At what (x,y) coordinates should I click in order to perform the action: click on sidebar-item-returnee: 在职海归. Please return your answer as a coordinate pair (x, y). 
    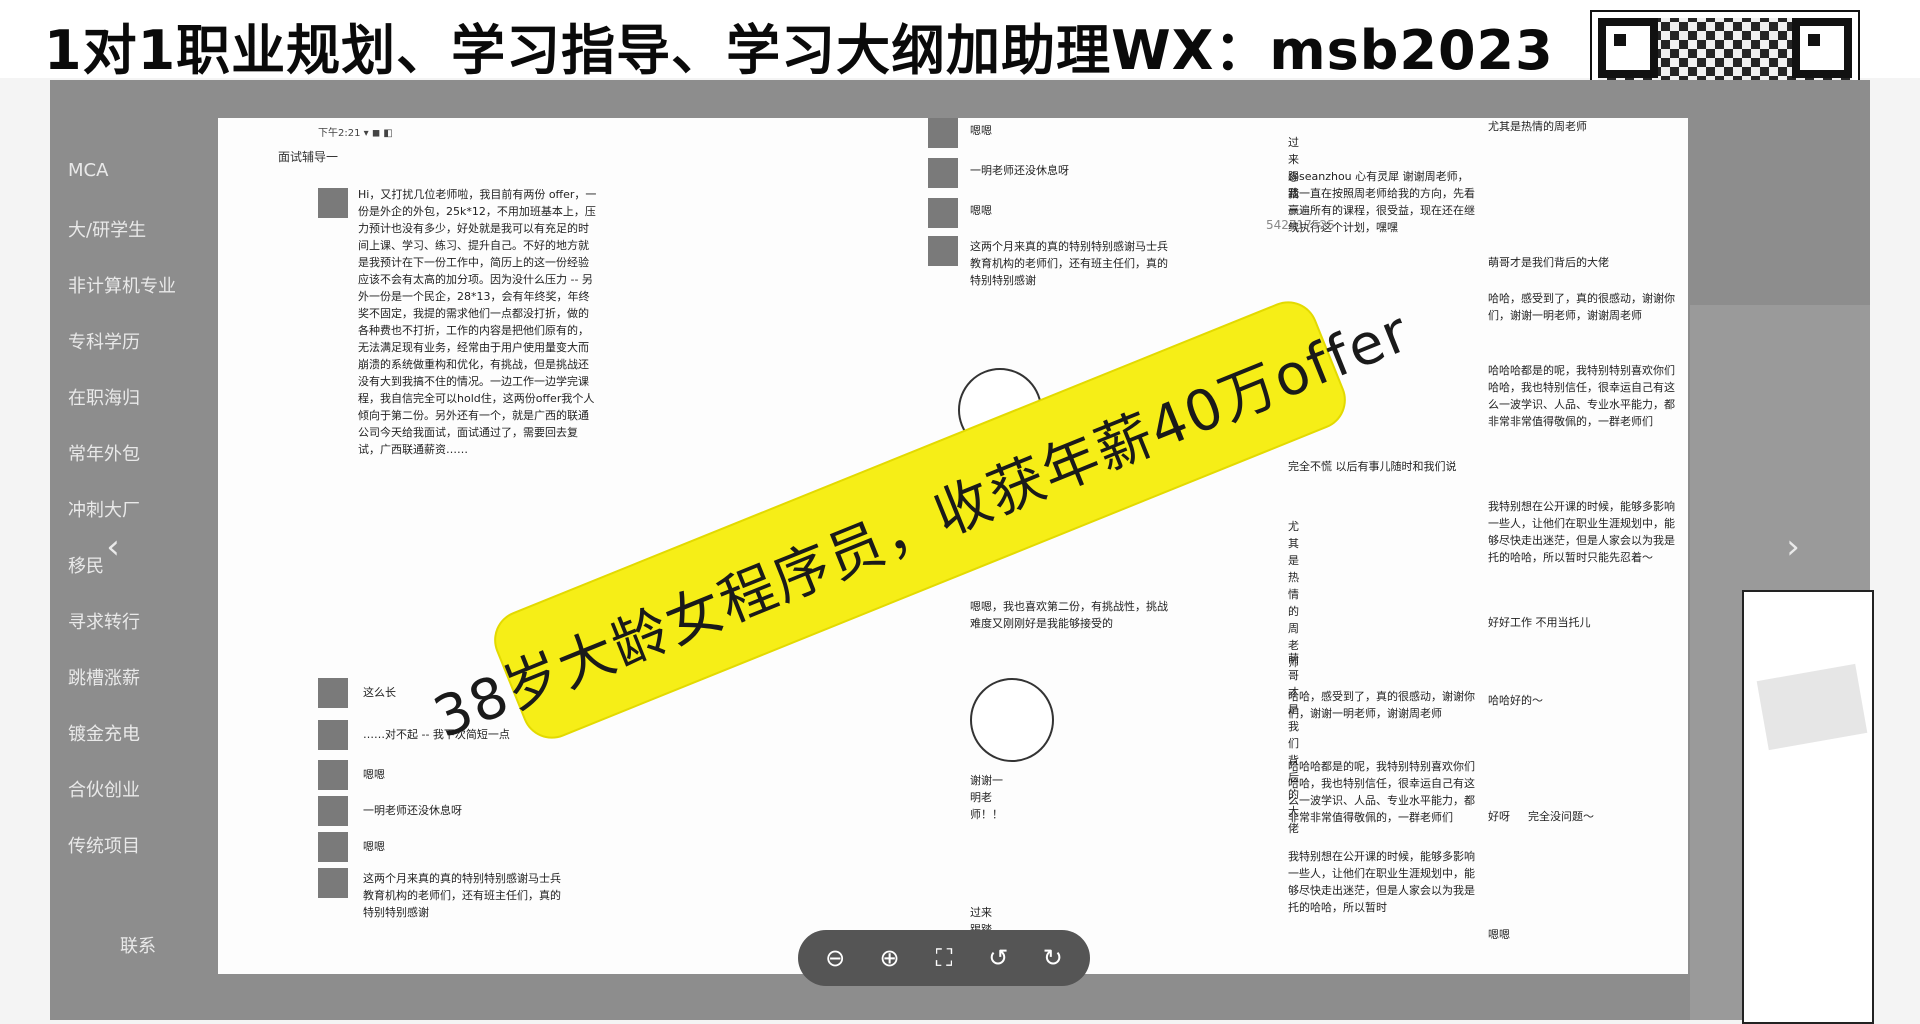
    Looking at the image, I should click on (104, 397).